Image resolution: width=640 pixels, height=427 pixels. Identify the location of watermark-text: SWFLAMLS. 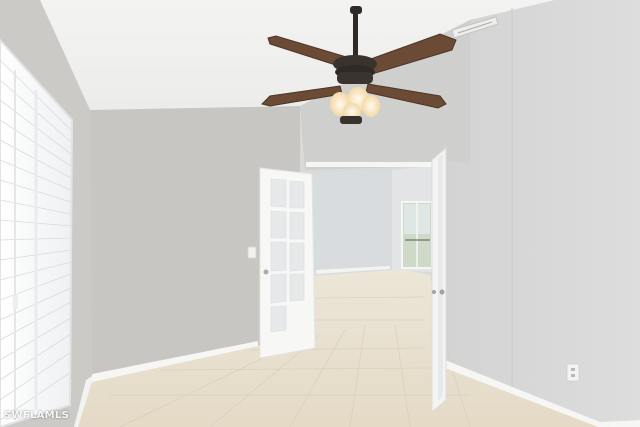
(37, 415).